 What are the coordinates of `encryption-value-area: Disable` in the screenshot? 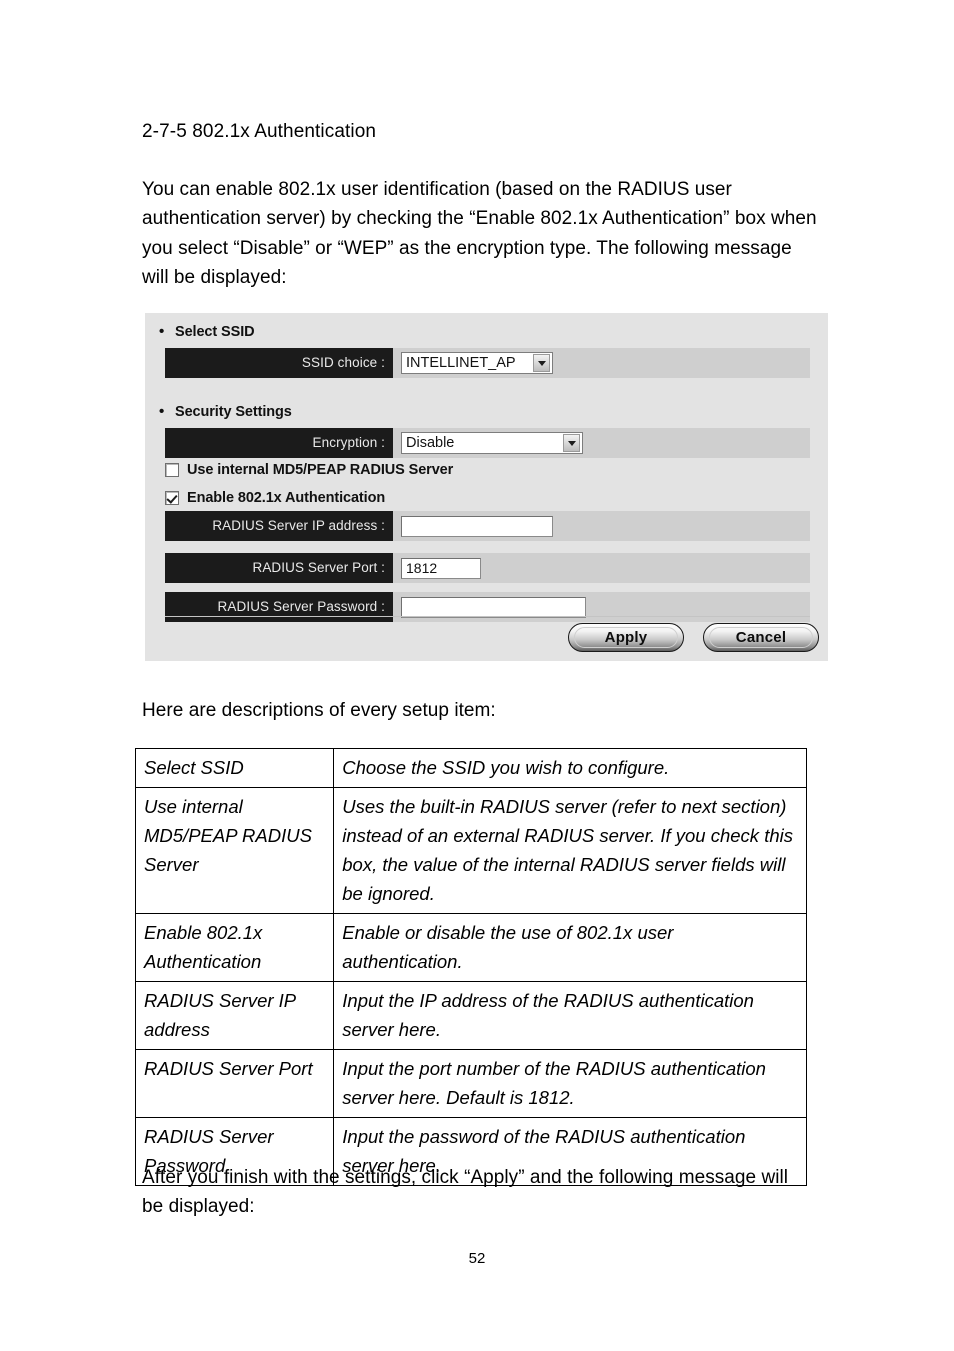 It's located at (492, 443).